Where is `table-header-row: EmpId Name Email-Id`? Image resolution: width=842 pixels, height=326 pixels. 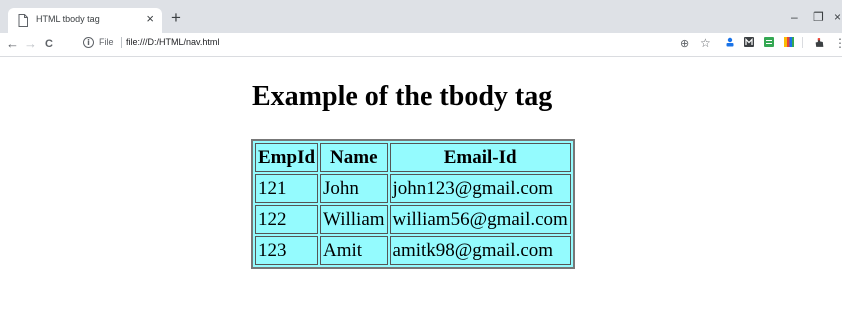 table-header-row: EmpId Name Email-Id is located at coordinates (413, 157).